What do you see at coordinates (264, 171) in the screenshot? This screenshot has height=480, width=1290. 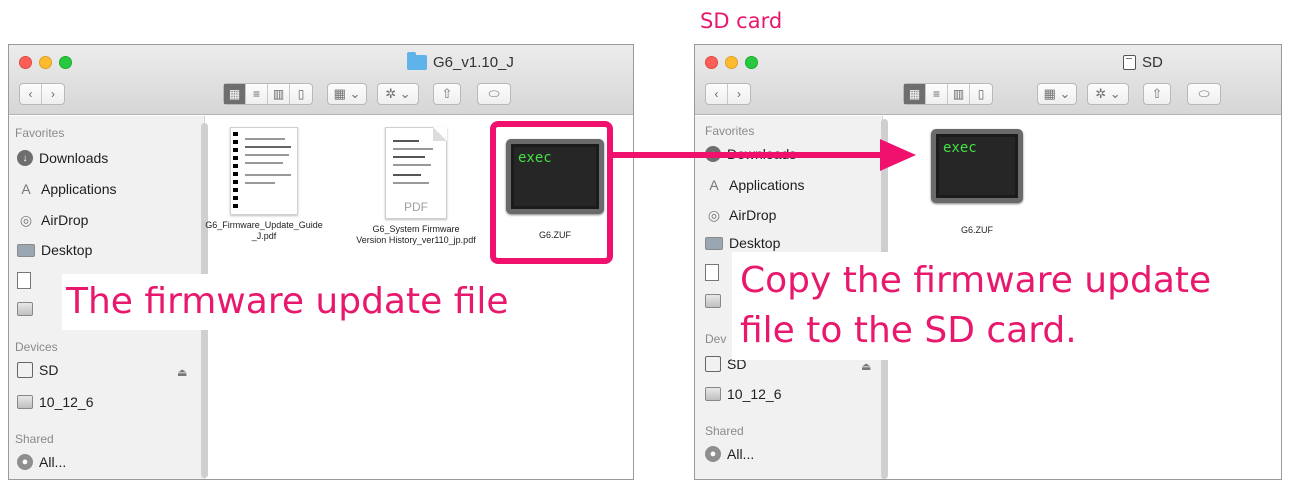 I see `pdf-document-icon` at bounding box center [264, 171].